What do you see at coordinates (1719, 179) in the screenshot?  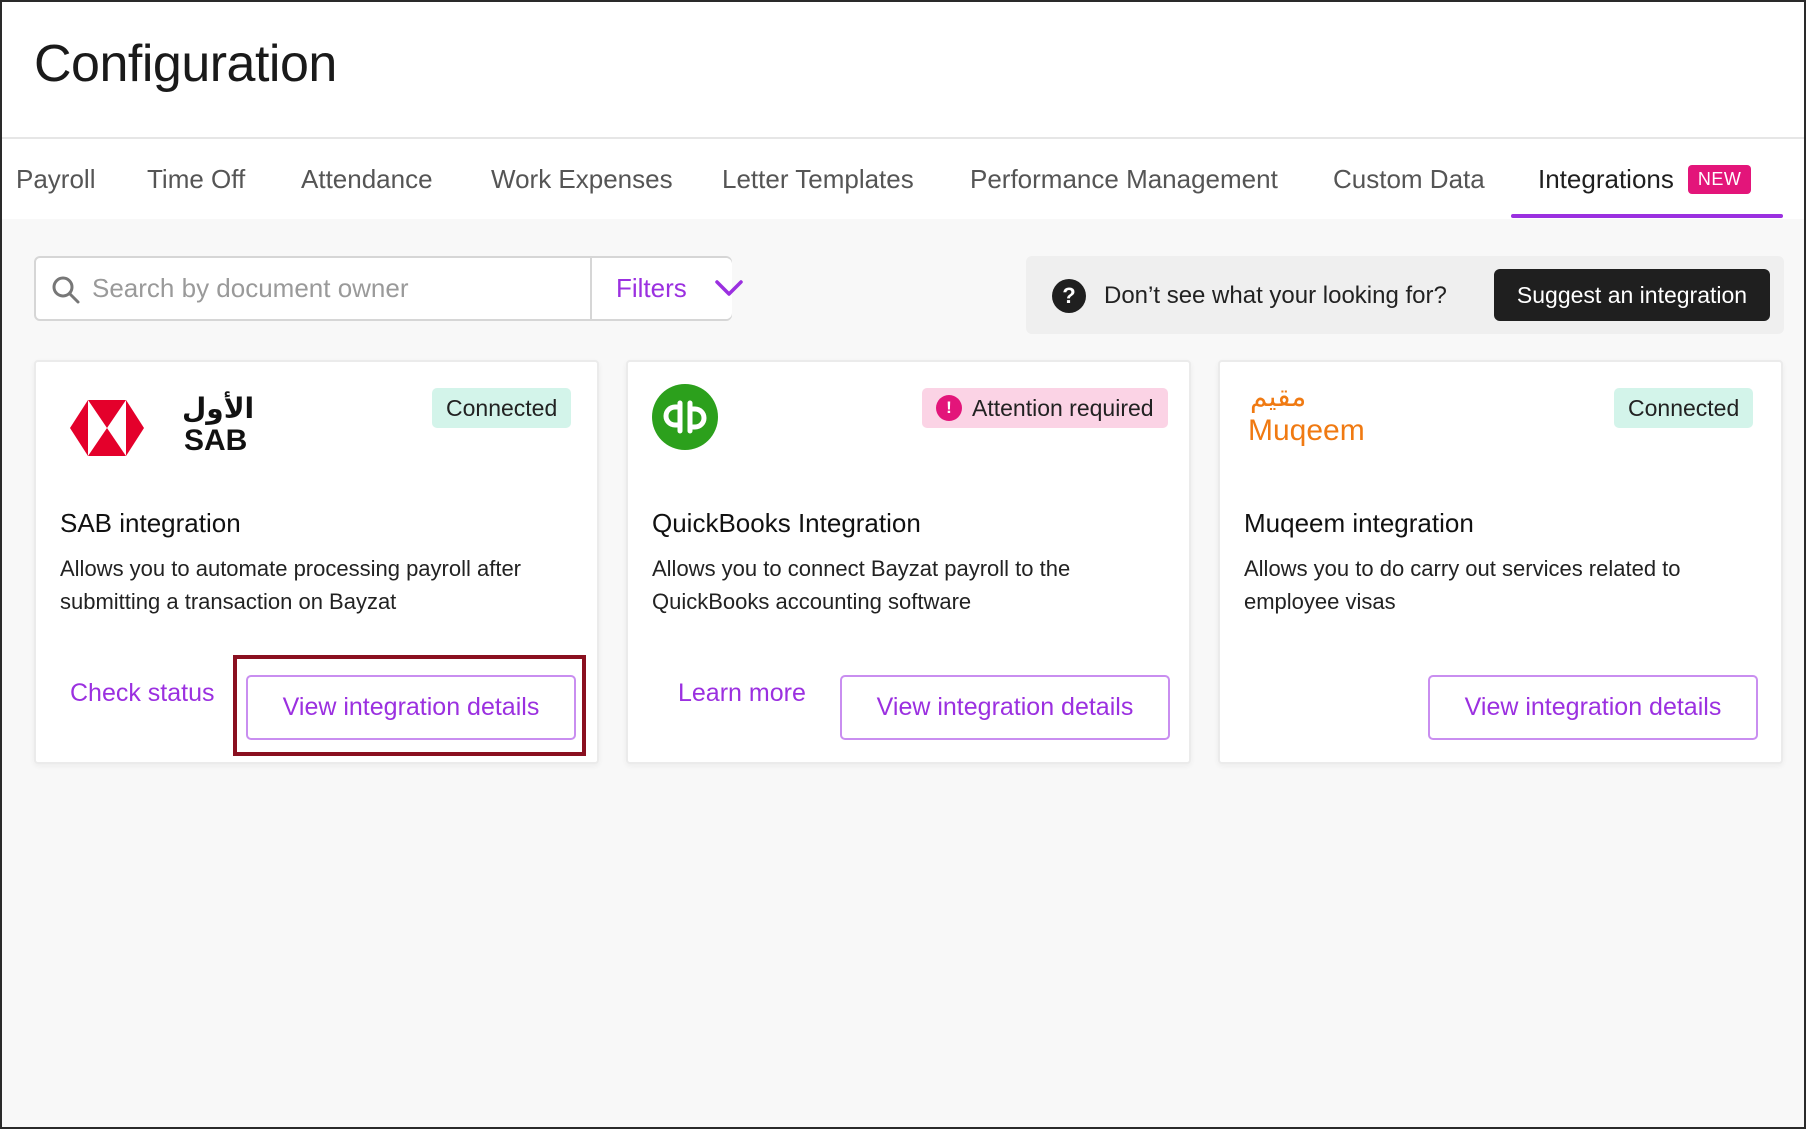 I see `new-badge: NEW` at bounding box center [1719, 179].